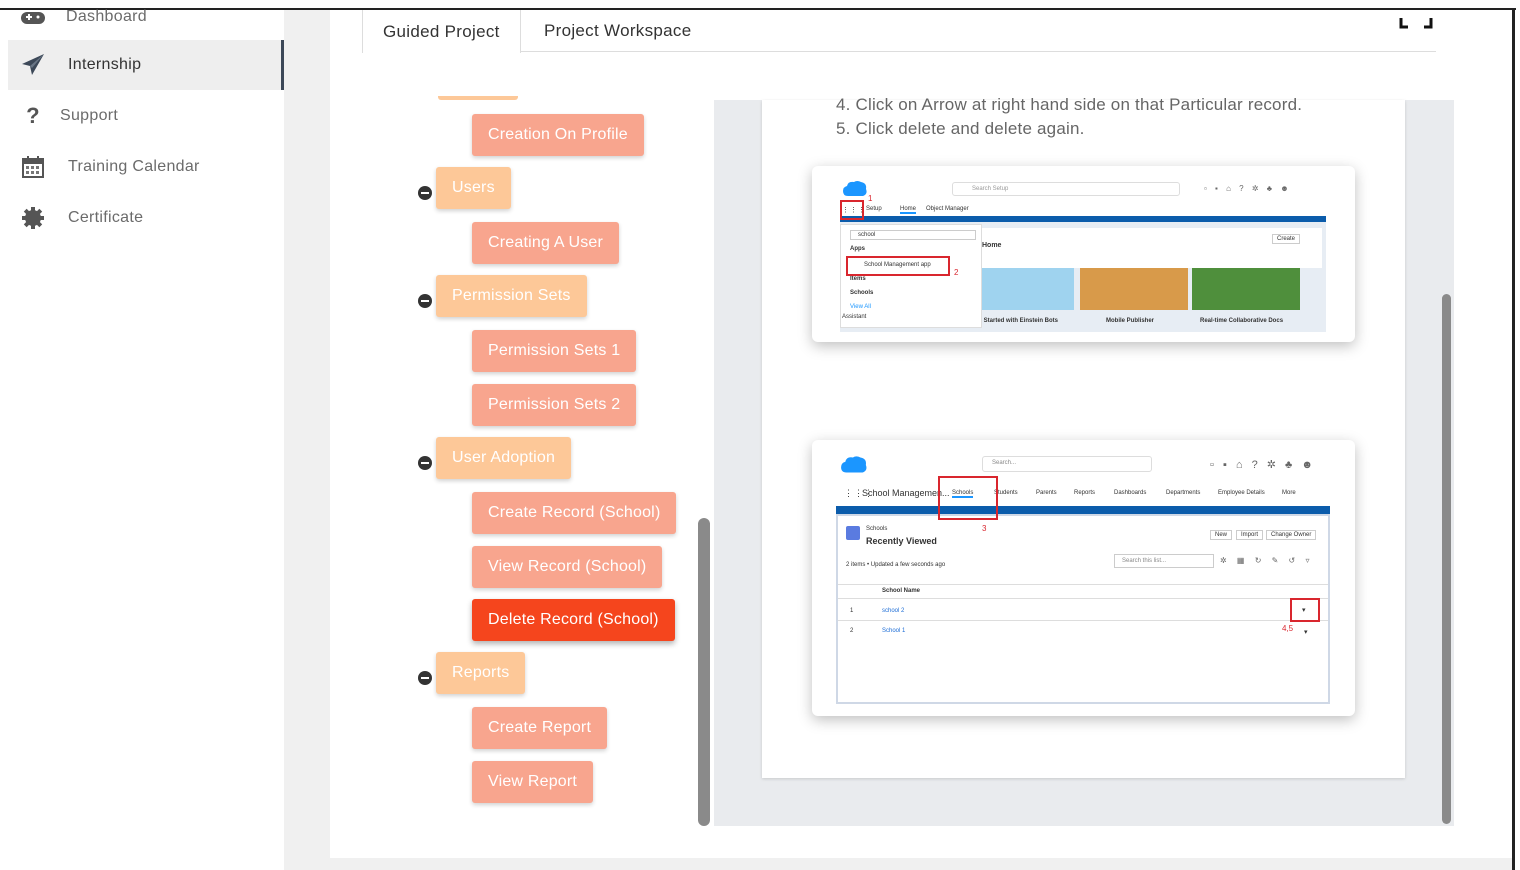 Image resolution: width=1520 pixels, height=870 pixels. I want to click on sidebar-item-label: Certificate, so click(106, 217).